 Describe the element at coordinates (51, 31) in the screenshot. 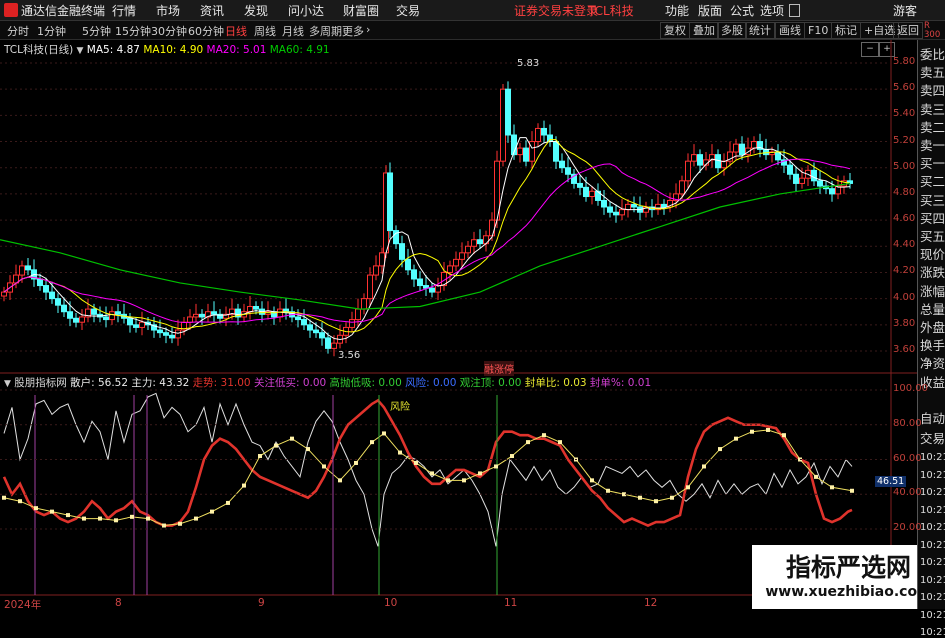

I see `tab-1min: 1分钟` at that location.